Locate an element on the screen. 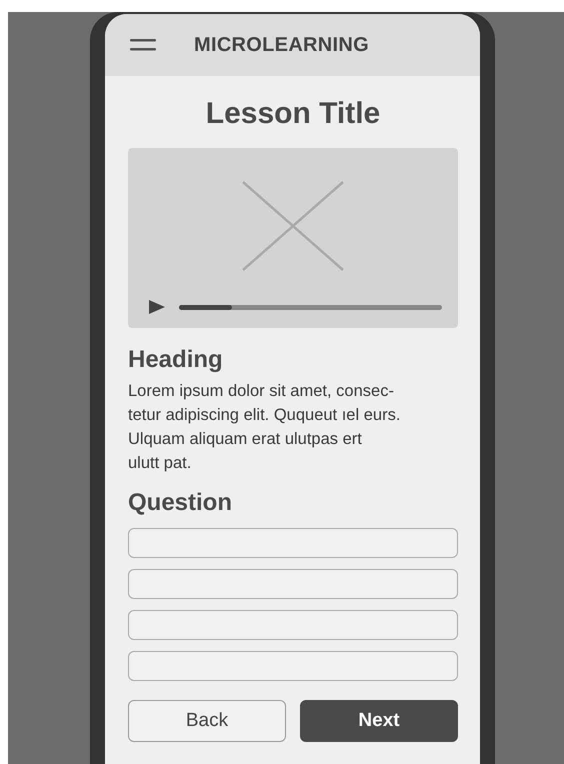 This screenshot has width=564, height=764. play-icon is located at coordinates (157, 307).